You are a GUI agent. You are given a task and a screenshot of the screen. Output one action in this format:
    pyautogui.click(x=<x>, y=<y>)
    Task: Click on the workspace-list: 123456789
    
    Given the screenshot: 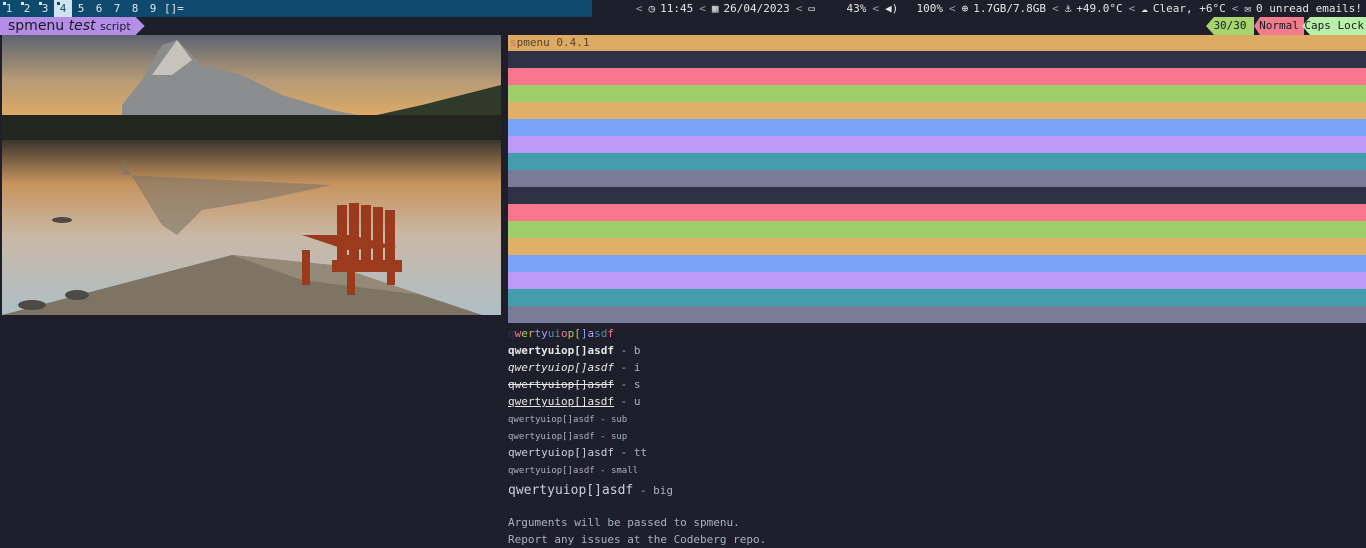 What is the action you would take?
    pyautogui.click(x=81, y=8)
    